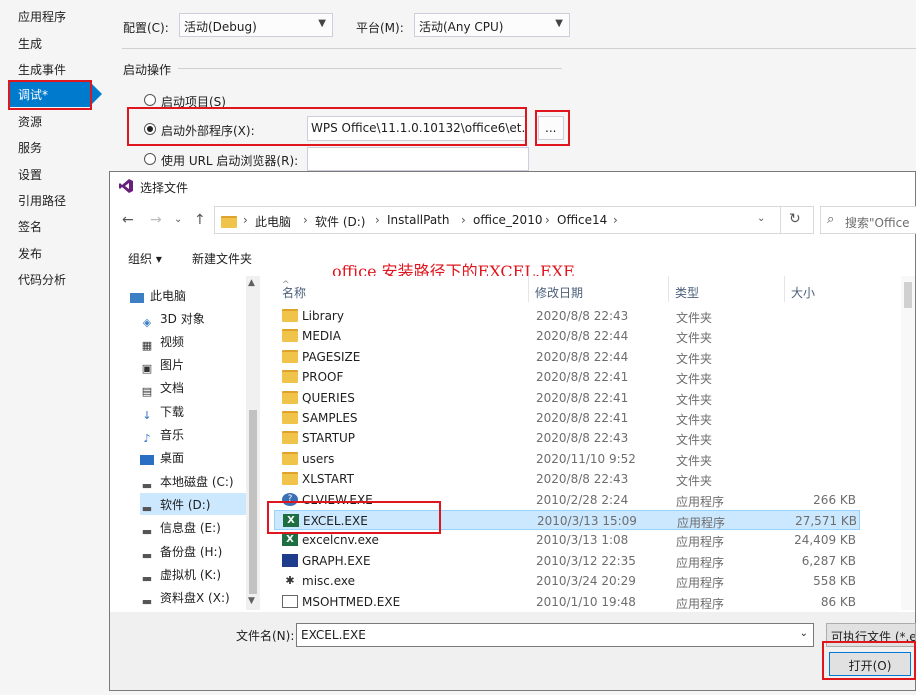  Describe the element at coordinates (340, 221) in the screenshot. I see `breadcrumb-drive-d: 软件 (D:)` at that location.